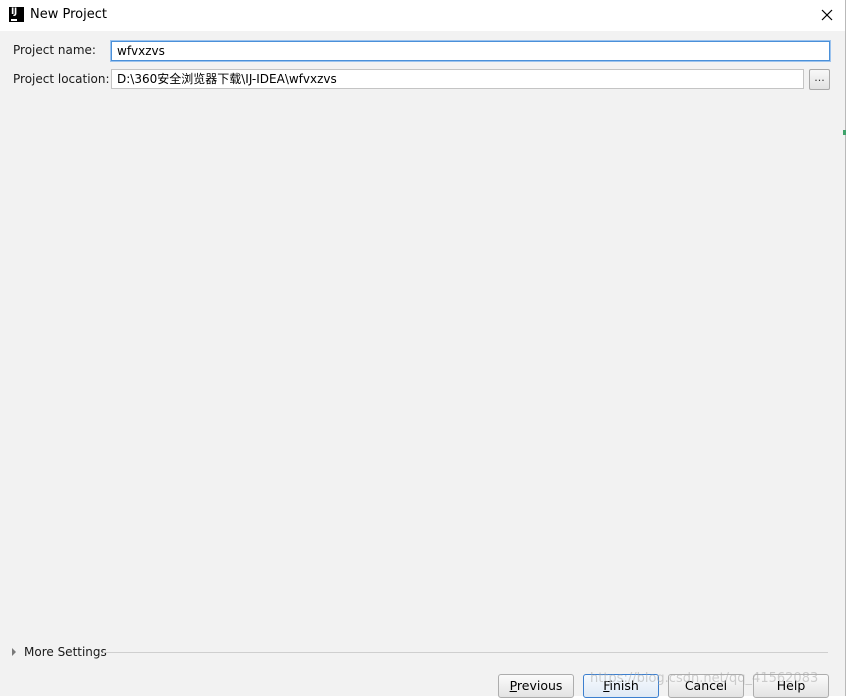 Image resolution: width=846 pixels, height=698 pixels. What do you see at coordinates (65, 652) in the screenshot?
I see `more-settings-label: More Settings` at bounding box center [65, 652].